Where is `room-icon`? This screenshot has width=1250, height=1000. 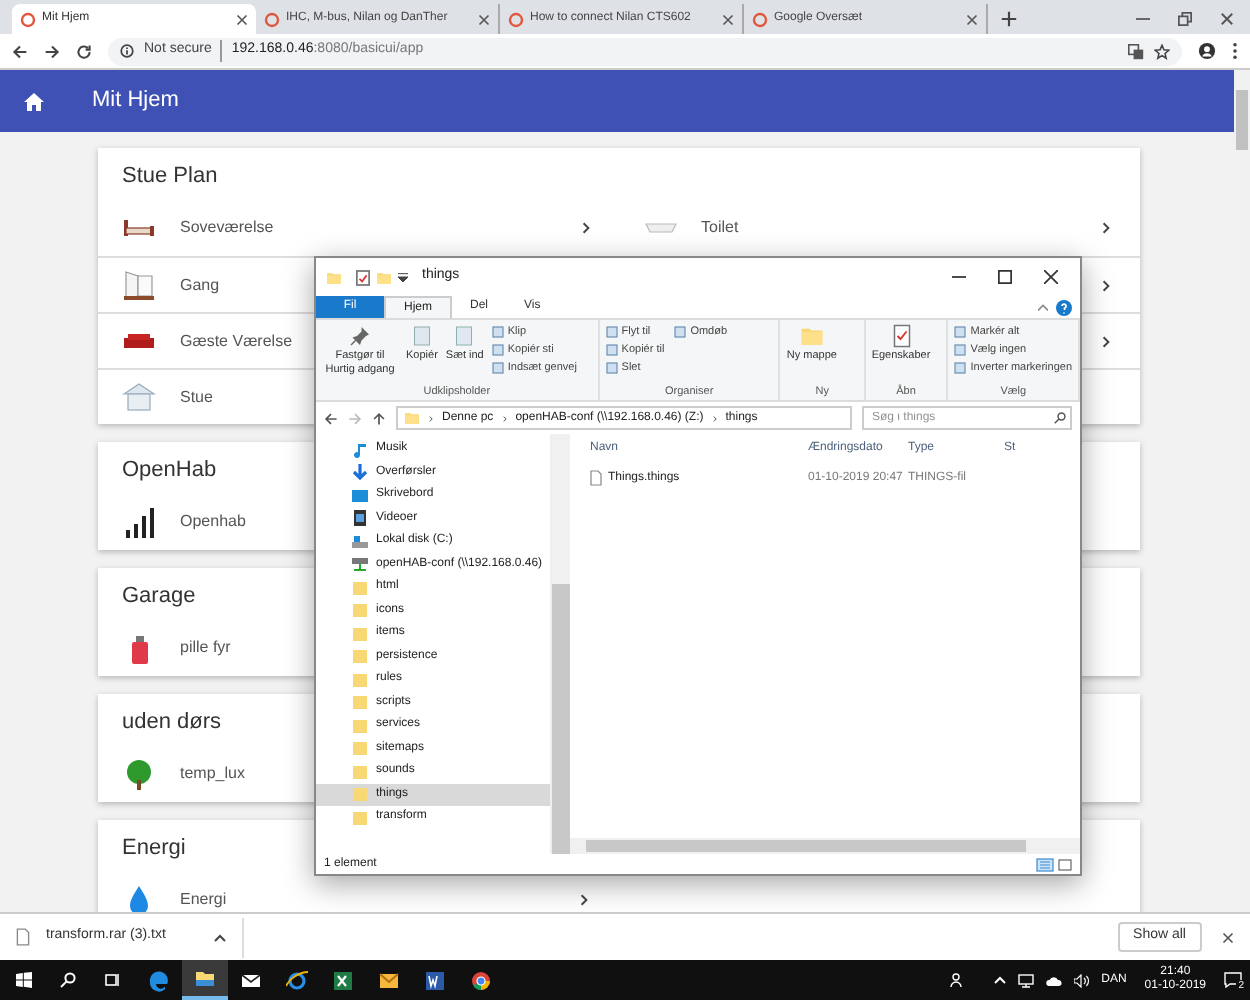 room-icon is located at coordinates (139, 285).